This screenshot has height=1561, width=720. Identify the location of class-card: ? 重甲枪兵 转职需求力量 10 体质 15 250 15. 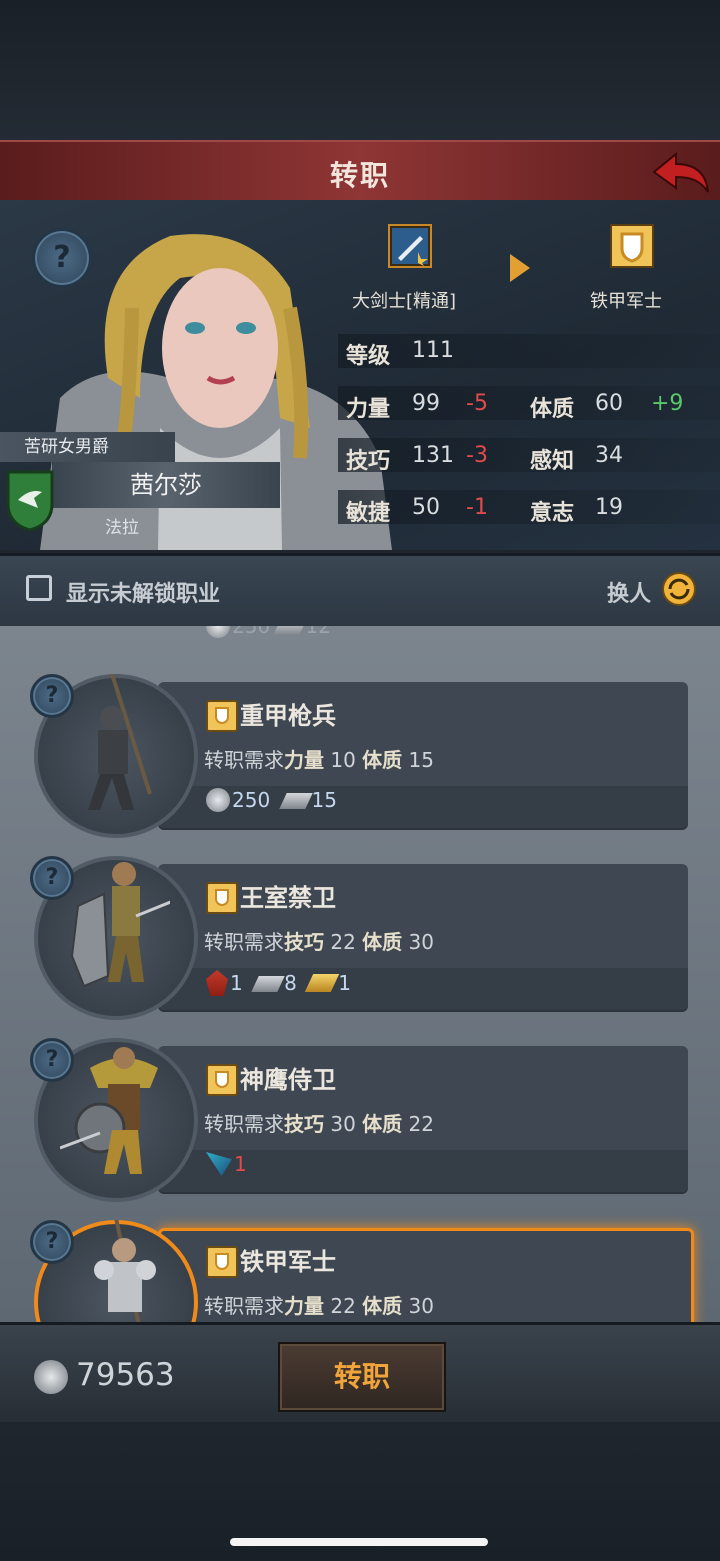
(360, 756).